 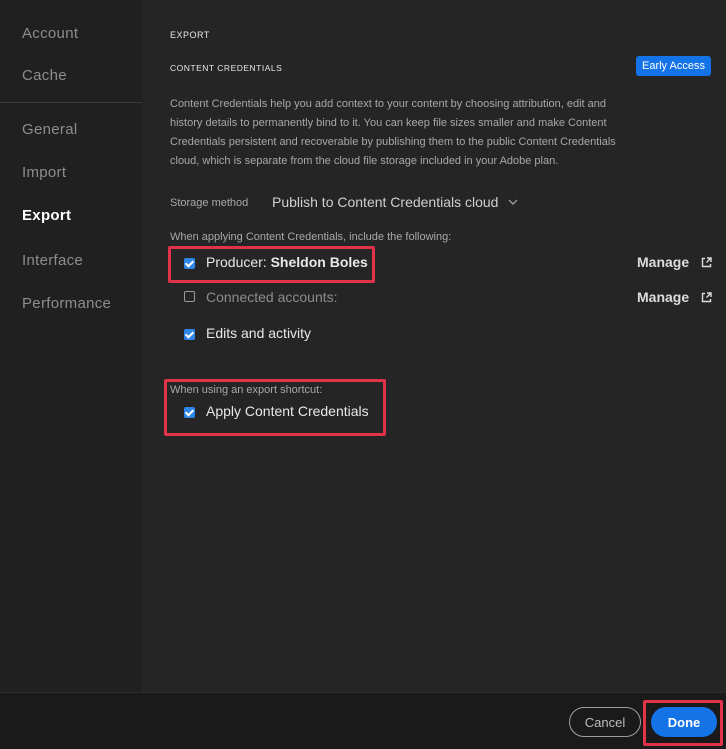 I want to click on sidebar-item-interface: Interface, so click(x=52, y=260).